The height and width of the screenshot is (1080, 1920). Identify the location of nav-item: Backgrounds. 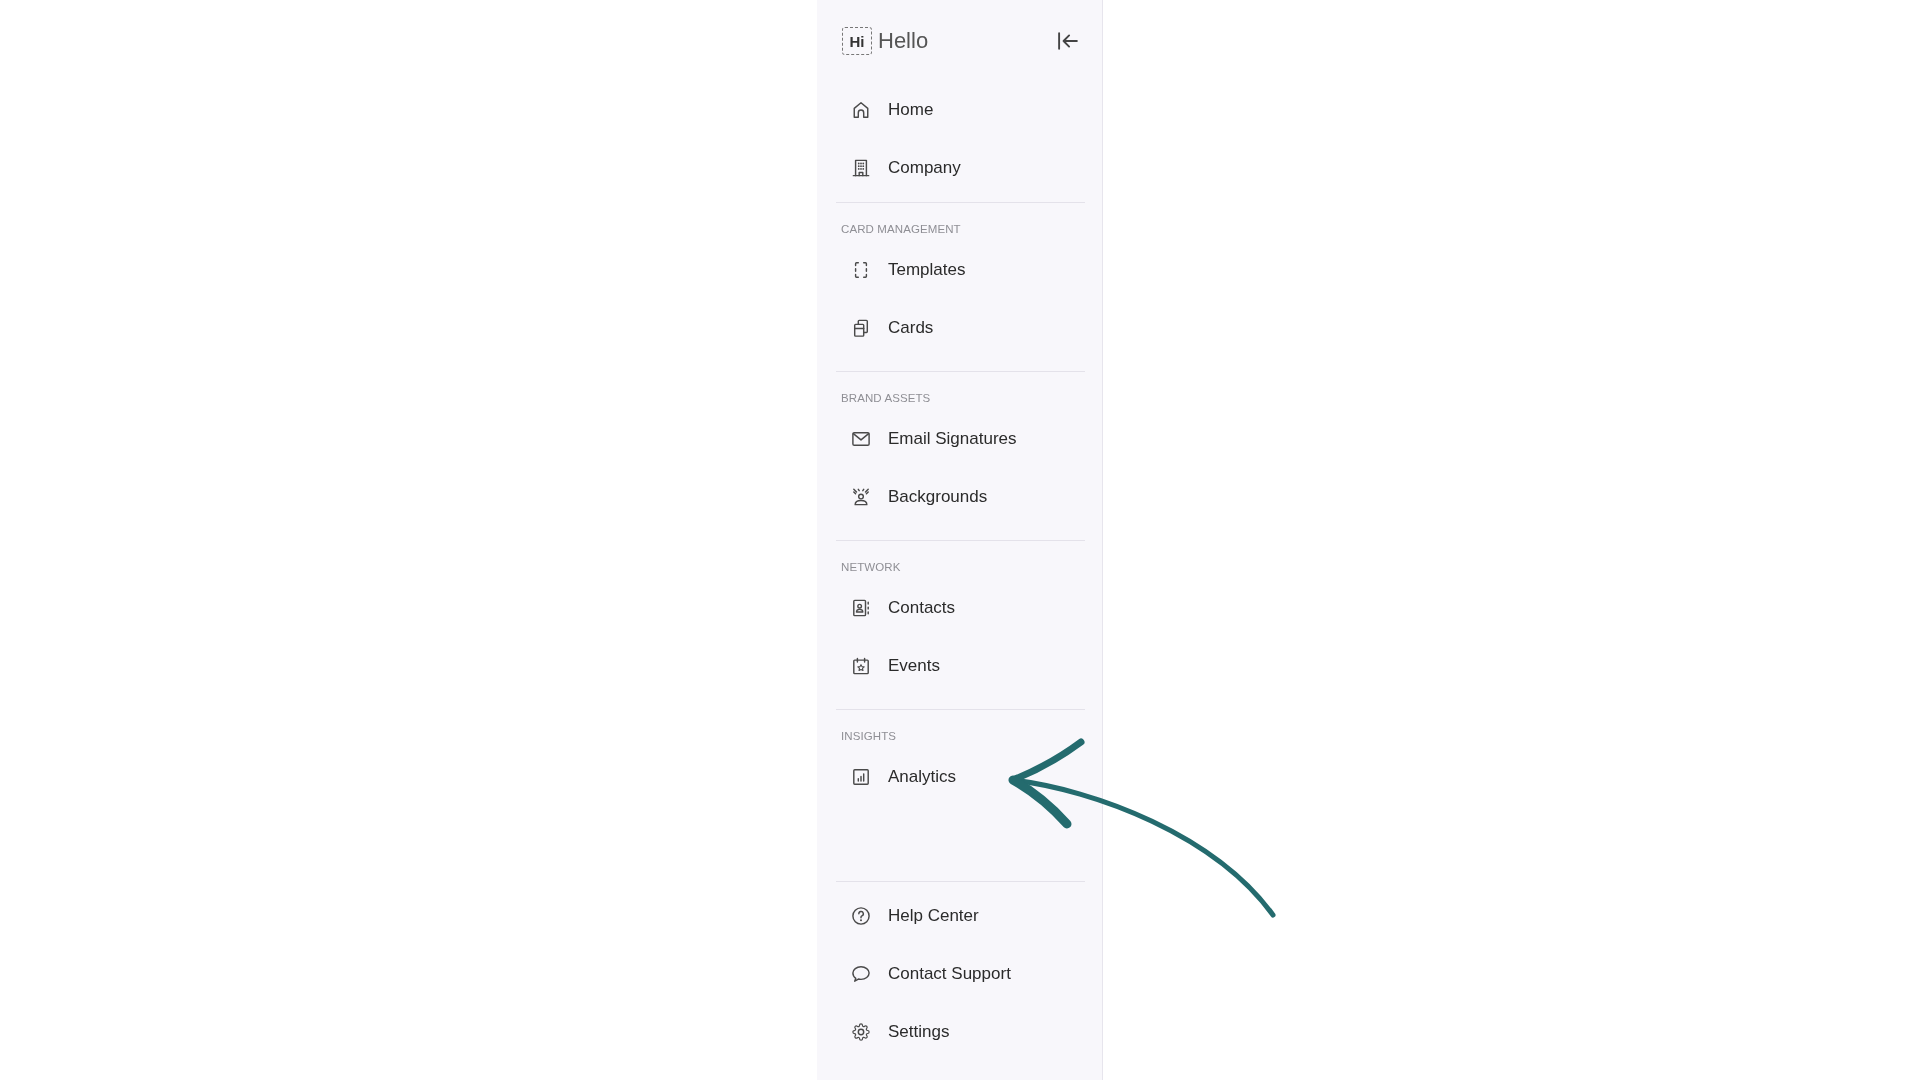
(960, 497).